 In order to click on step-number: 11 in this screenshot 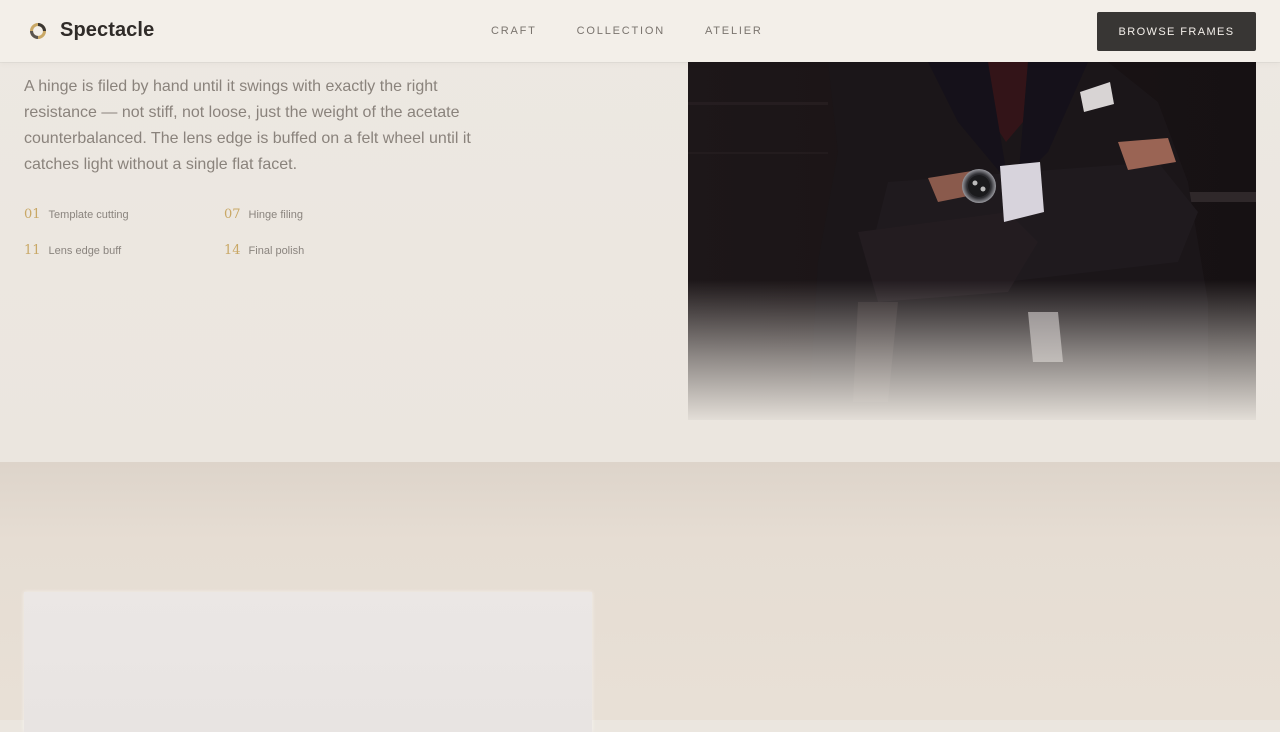, I will do `click(32, 250)`.